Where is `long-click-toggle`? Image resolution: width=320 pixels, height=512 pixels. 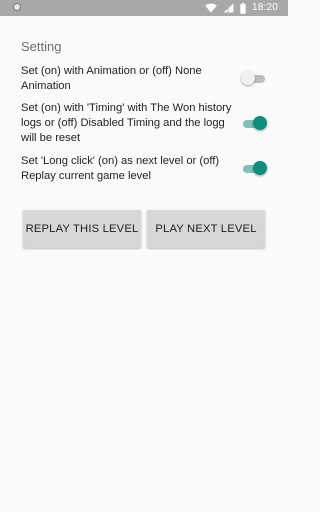
long-click-toggle is located at coordinates (254, 169).